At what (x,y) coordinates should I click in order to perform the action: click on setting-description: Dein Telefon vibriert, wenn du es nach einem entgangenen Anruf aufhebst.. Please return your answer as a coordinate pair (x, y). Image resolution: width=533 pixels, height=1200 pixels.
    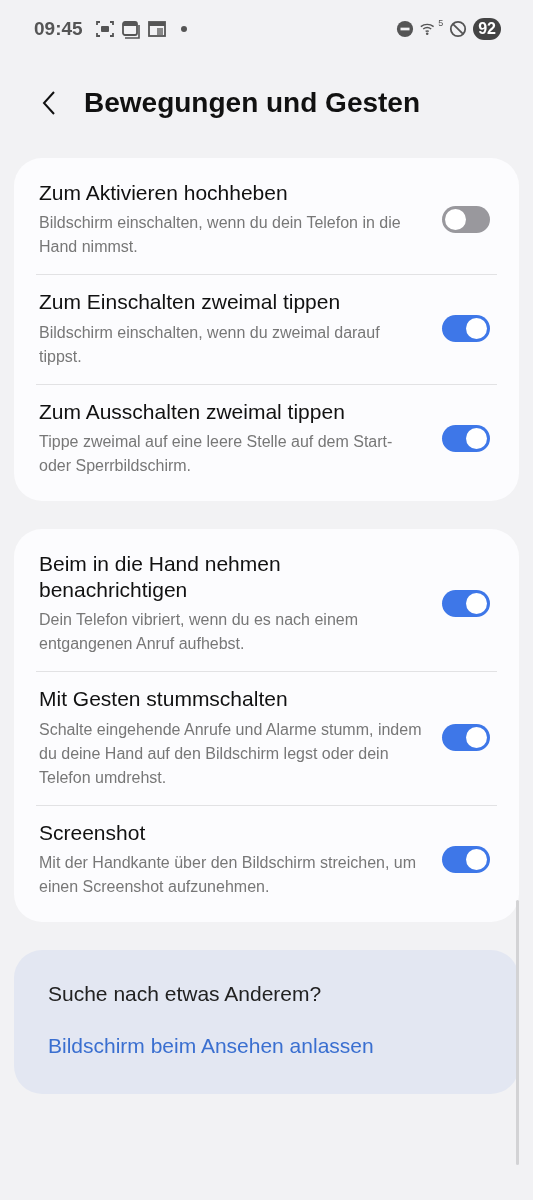
    Looking at the image, I should click on (199, 632).